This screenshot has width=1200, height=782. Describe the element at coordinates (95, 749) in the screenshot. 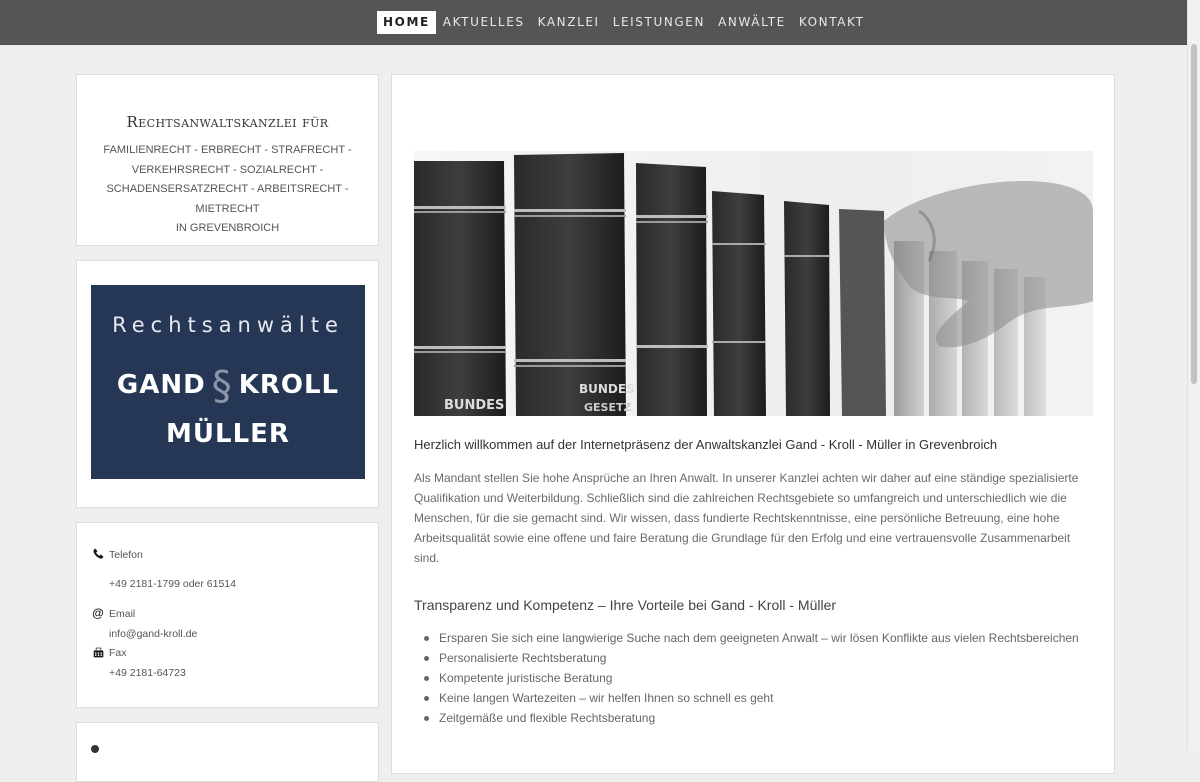

I see `location-icon` at that location.